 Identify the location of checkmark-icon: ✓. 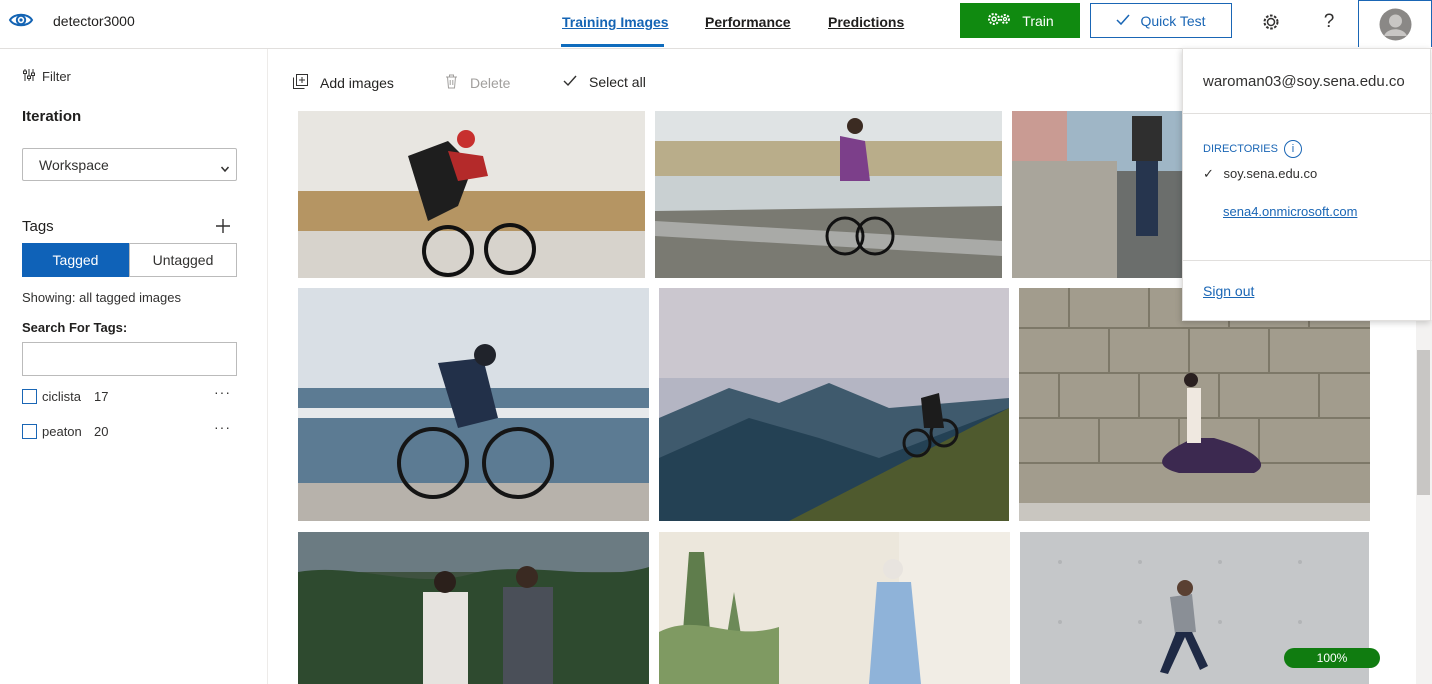
(1208, 173).